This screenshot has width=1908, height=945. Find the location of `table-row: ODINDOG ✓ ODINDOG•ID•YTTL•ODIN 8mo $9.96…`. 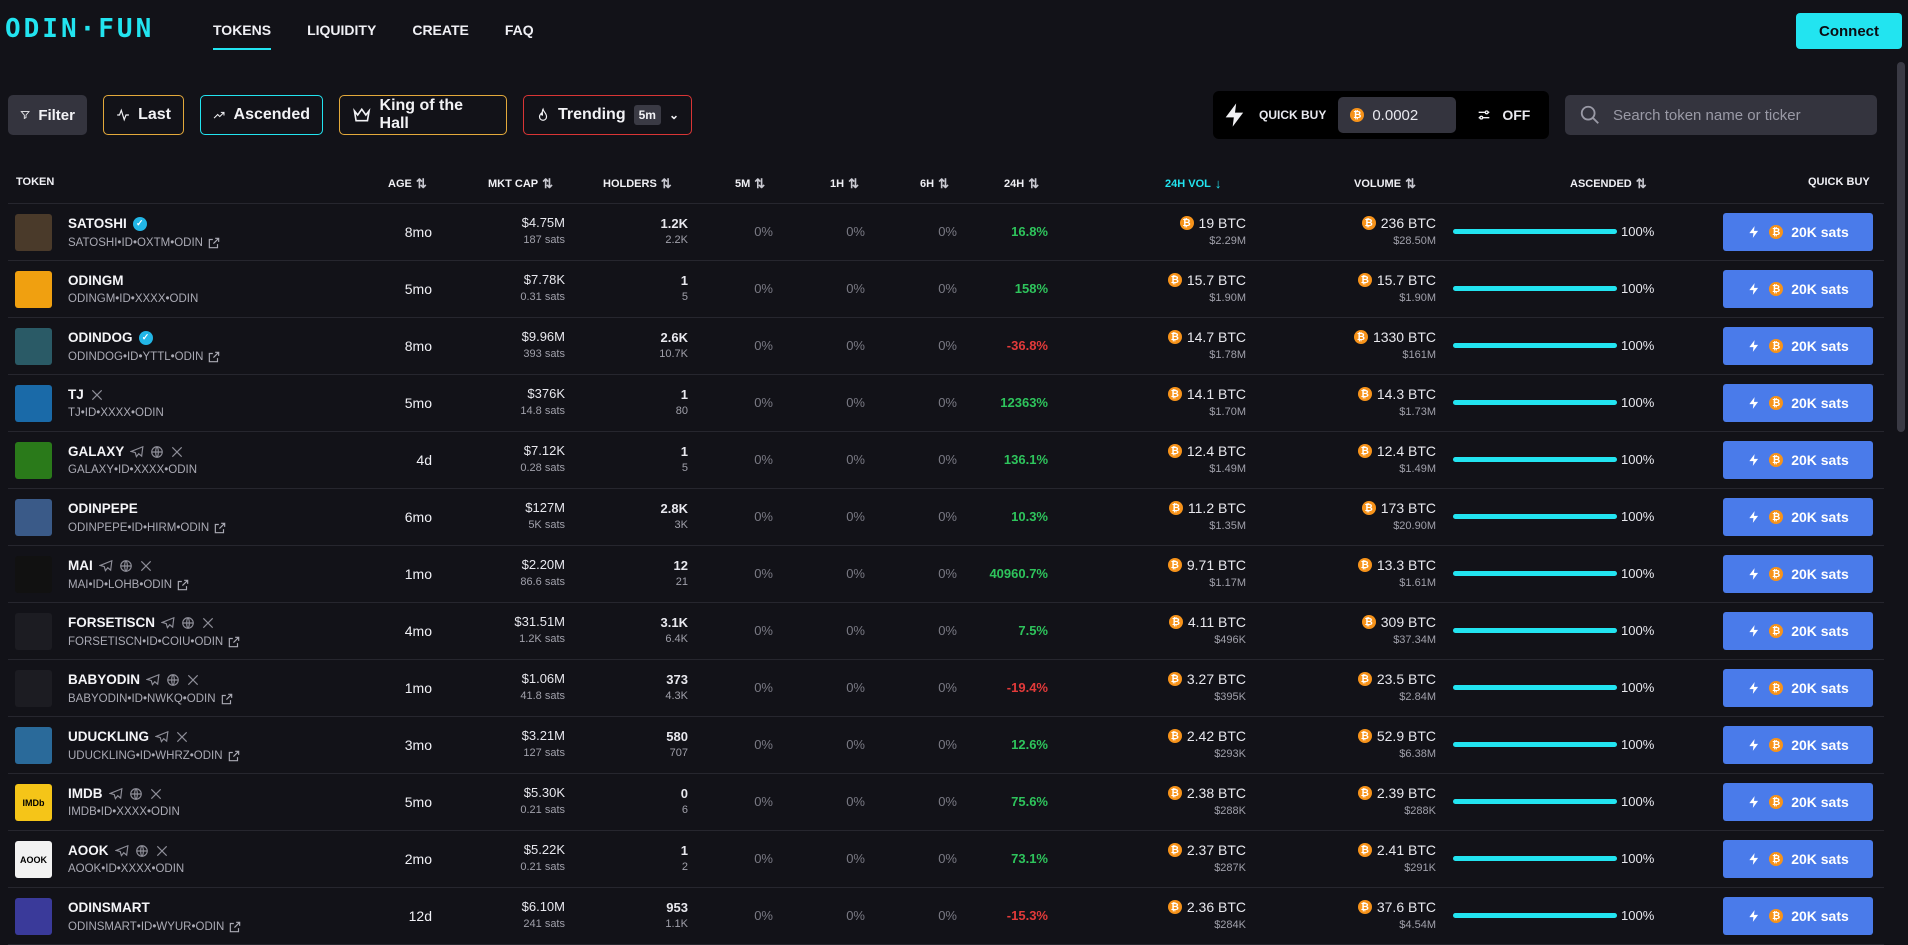

table-row: ODINDOG ✓ ODINDOG•ID•YTTL•ODIN 8mo $9.96… is located at coordinates (946, 346).